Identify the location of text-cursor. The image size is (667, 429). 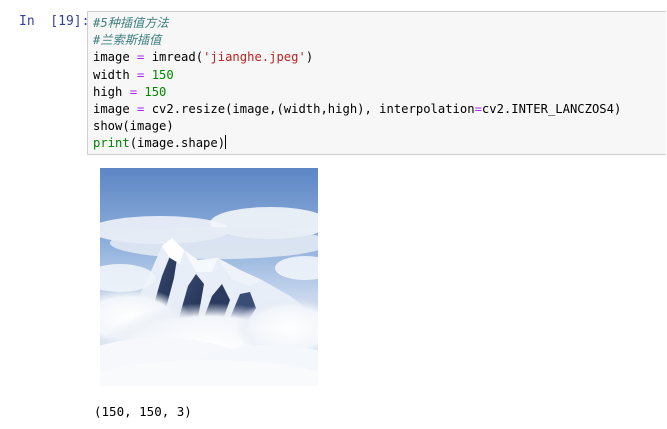
(226, 142).